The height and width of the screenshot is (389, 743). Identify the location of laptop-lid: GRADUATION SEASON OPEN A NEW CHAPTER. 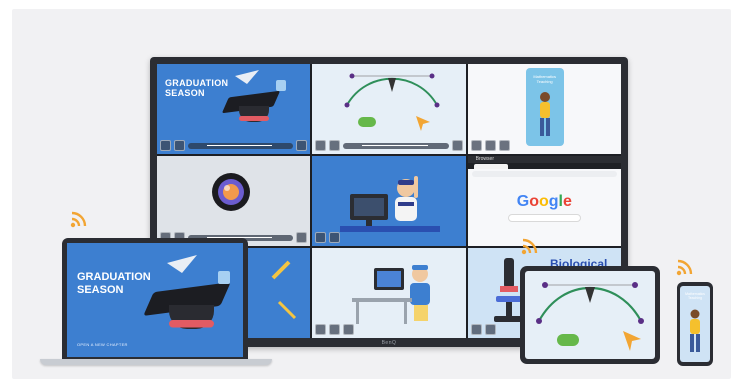
(155, 298).